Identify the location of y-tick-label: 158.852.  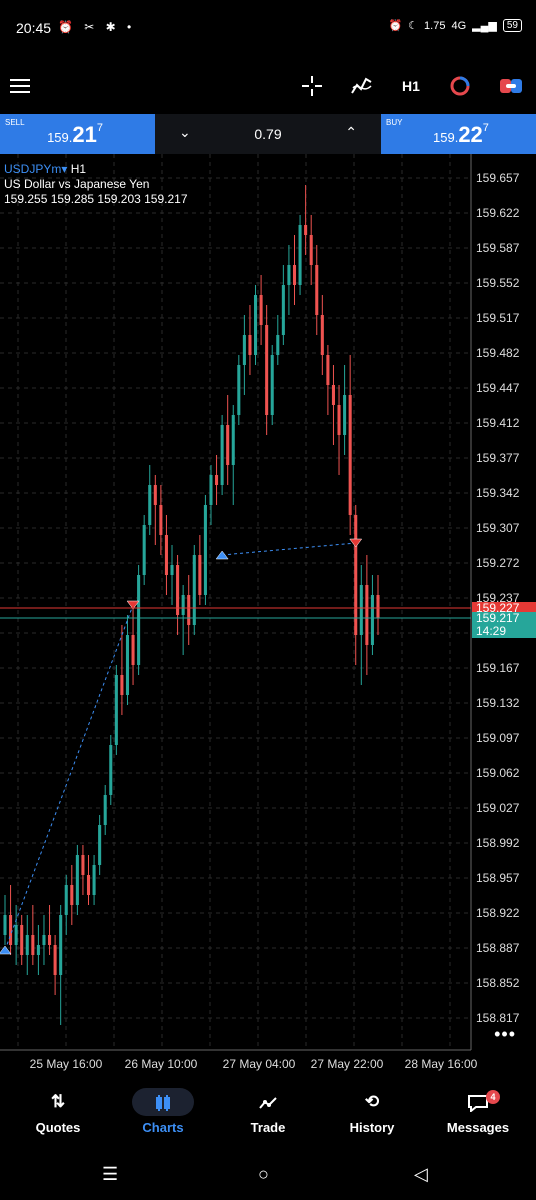
(498, 983).